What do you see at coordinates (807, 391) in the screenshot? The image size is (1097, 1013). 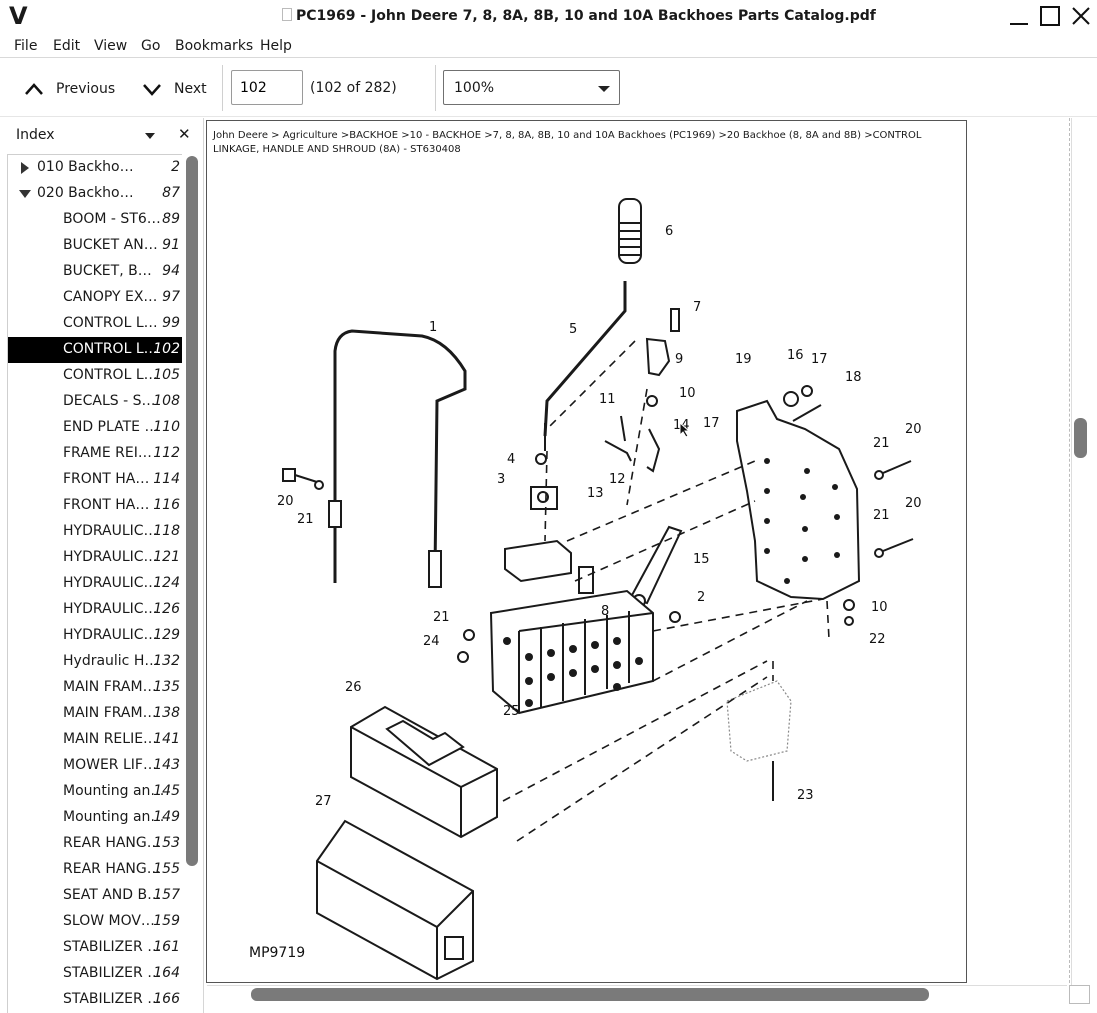 I see `part-17-washer` at bounding box center [807, 391].